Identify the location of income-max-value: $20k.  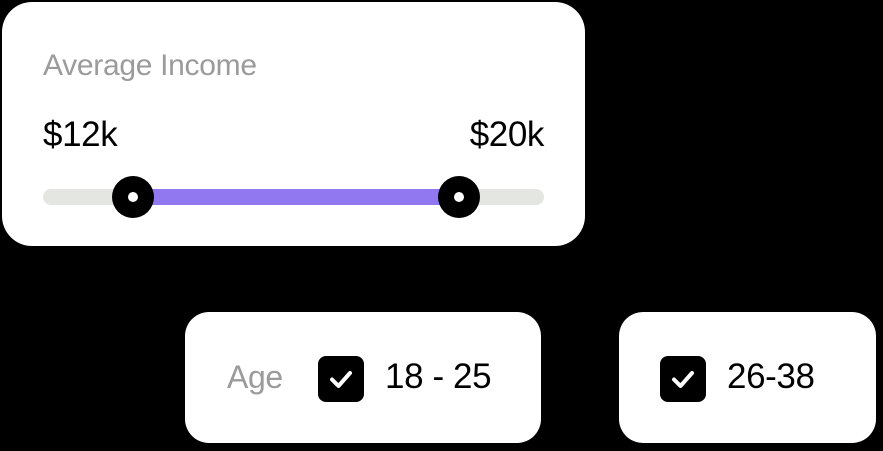
(507, 134).